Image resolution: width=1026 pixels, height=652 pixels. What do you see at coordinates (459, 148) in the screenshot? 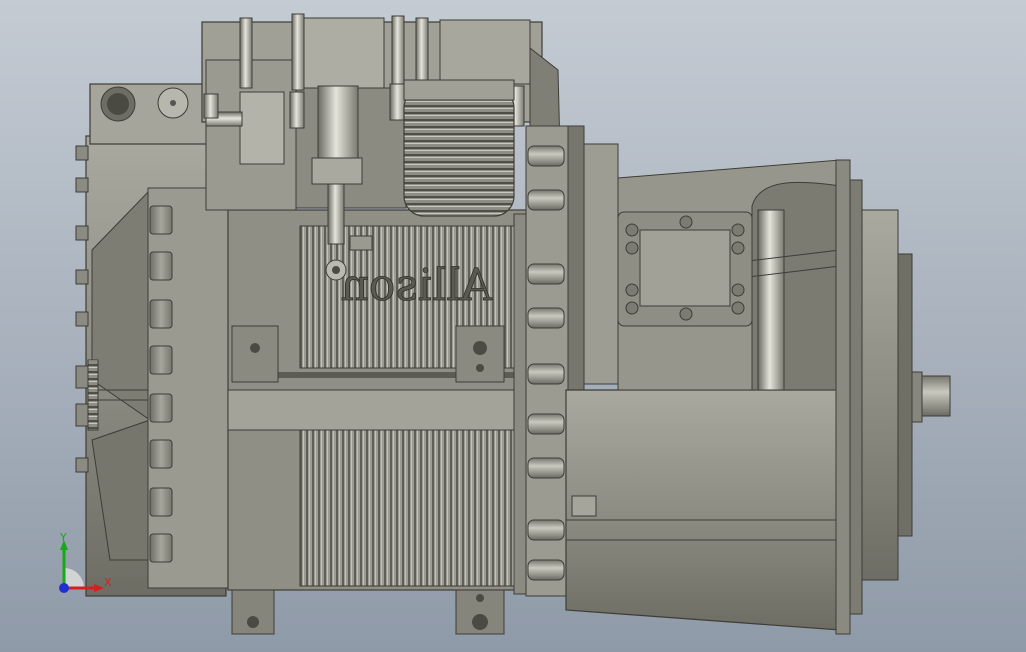
I see `oil-filter` at bounding box center [459, 148].